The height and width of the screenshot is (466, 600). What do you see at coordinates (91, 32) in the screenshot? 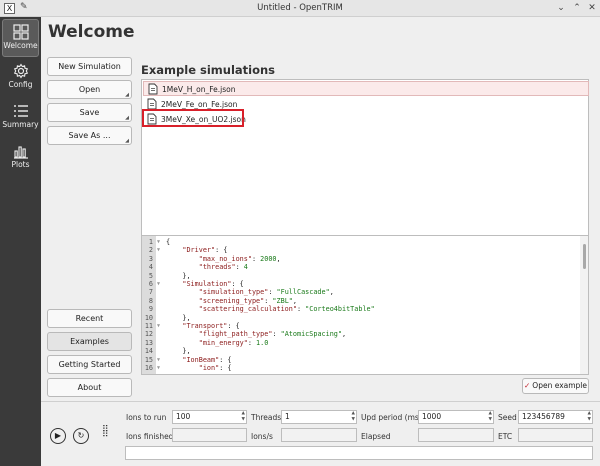
I see `page-title: Welcome` at bounding box center [91, 32].